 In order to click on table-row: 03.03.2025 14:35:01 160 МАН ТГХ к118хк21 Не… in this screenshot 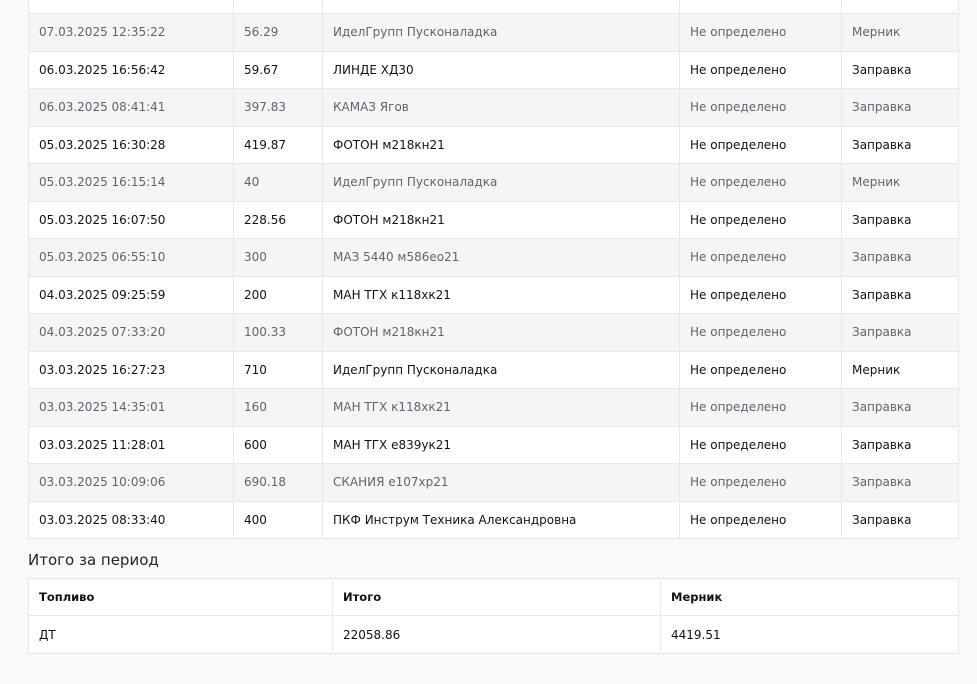, I will do `click(493, 407)`.